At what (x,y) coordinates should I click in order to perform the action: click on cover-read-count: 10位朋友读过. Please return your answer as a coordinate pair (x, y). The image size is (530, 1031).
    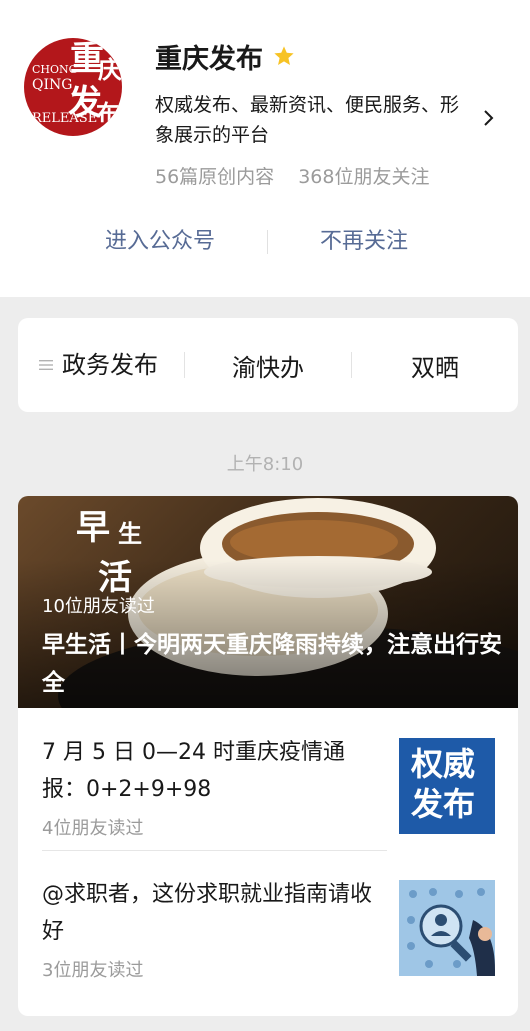
    Looking at the image, I should click on (98, 606).